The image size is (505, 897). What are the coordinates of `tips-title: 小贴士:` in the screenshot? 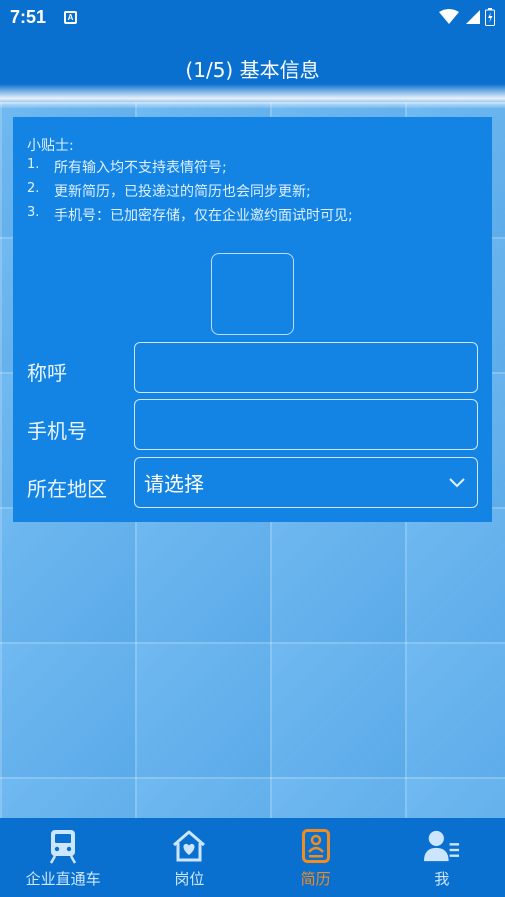 It's located at (50, 146).